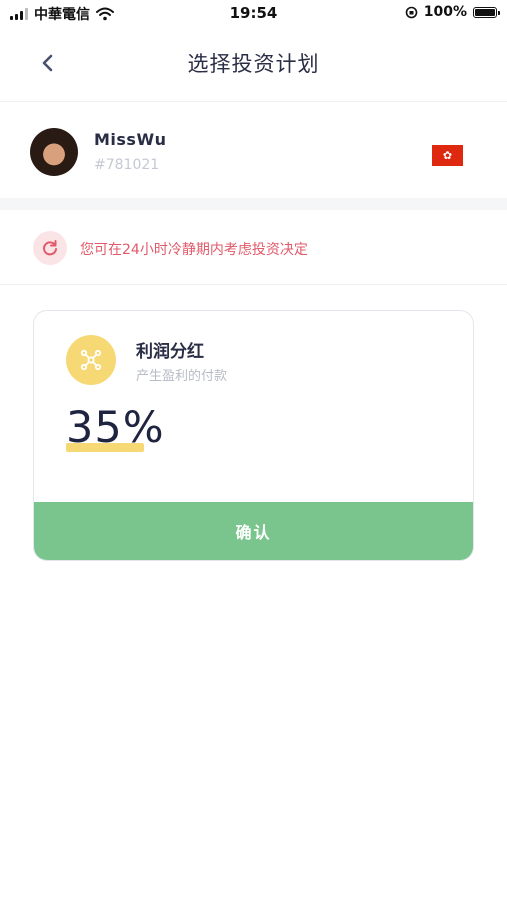 This screenshot has height=900, width=507. Describe the element at coordinates (130, 139) in the screenshot. I see `username: MissWu` at that location.